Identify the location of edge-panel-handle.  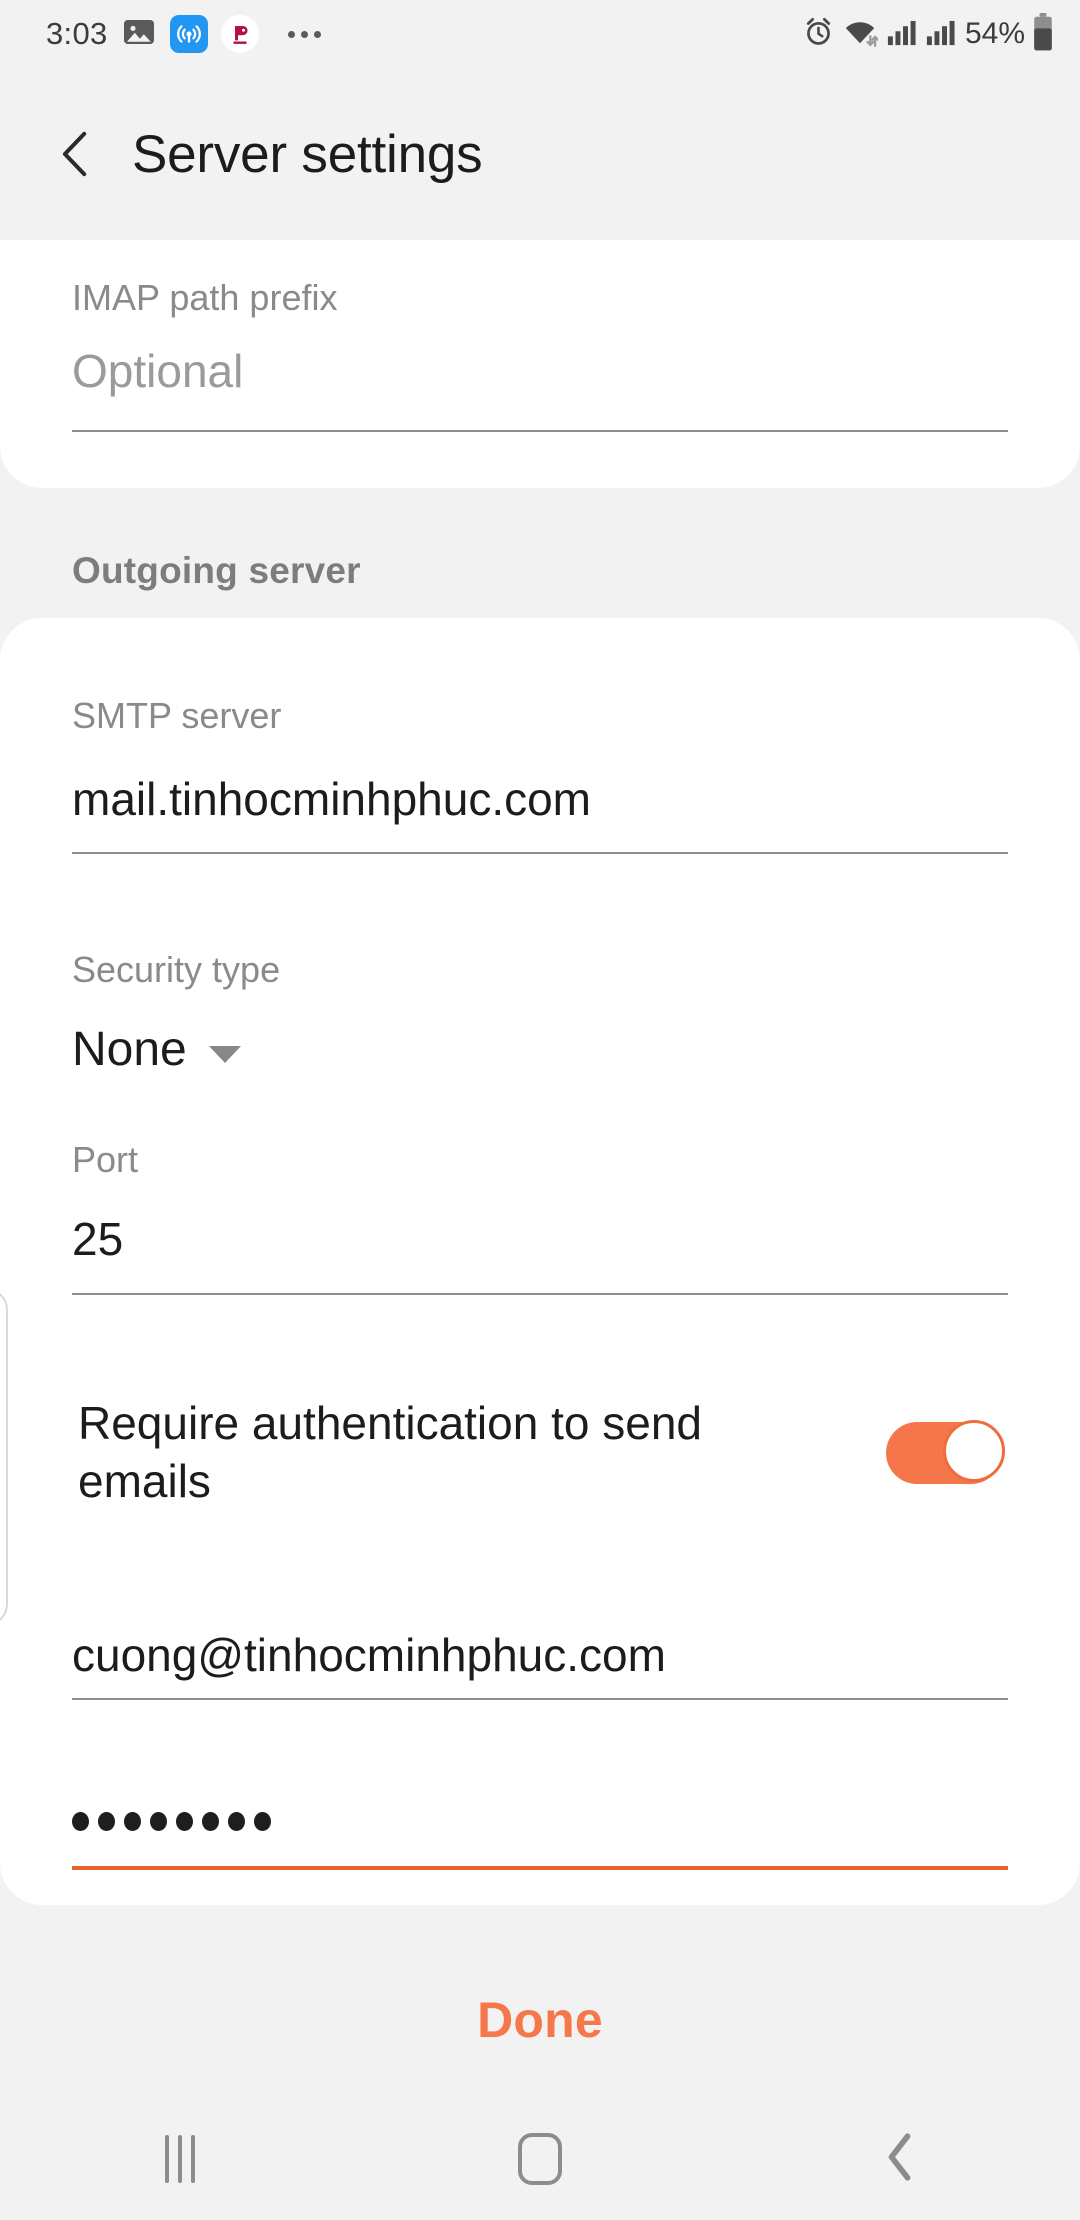
(4, 1457).